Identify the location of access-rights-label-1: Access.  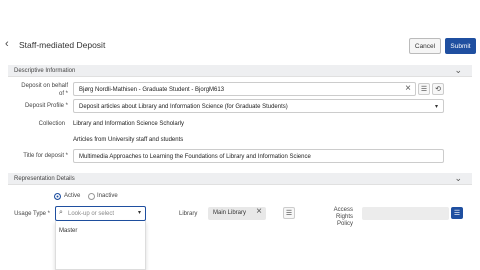
(343, 210).